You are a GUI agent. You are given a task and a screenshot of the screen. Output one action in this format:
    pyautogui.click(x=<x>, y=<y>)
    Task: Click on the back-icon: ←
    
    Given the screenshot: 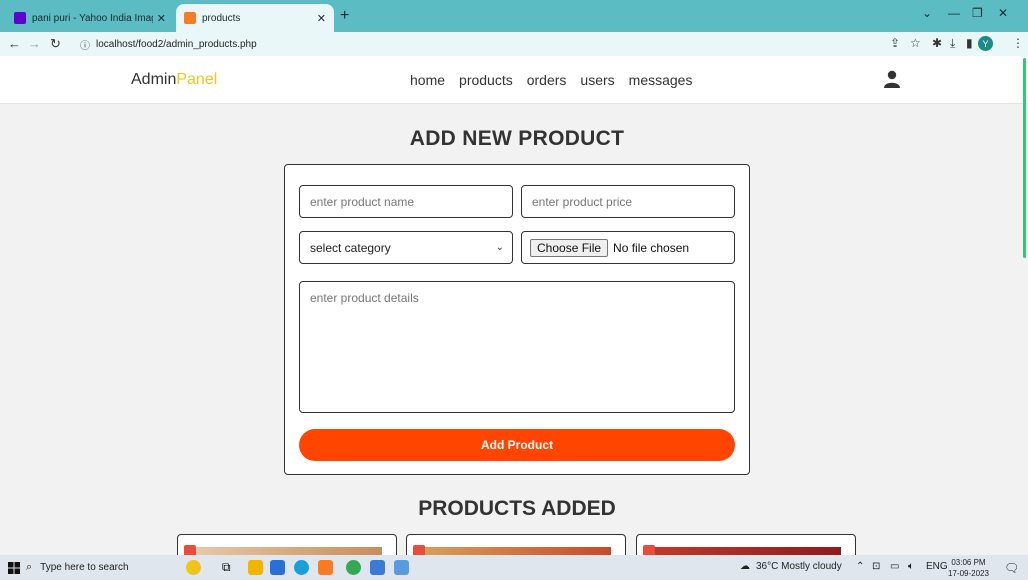 What is the action you would take?
    pyautogui.click(x=14, y=43)
    